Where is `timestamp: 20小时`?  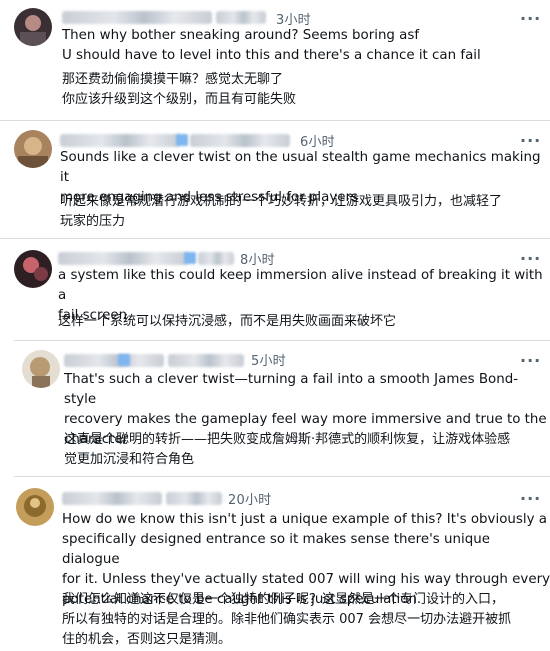
timestamp: 20小时 is located at coordinates (250, 500).